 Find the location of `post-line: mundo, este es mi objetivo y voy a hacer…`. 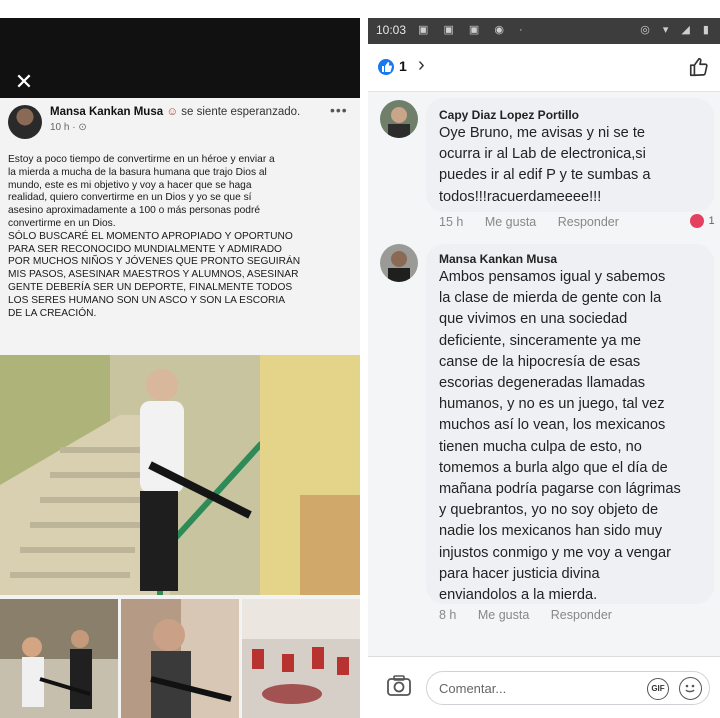

post-line: mundo, este es mi objetivo y voy a hacer… is located at coordinates (130, 185).